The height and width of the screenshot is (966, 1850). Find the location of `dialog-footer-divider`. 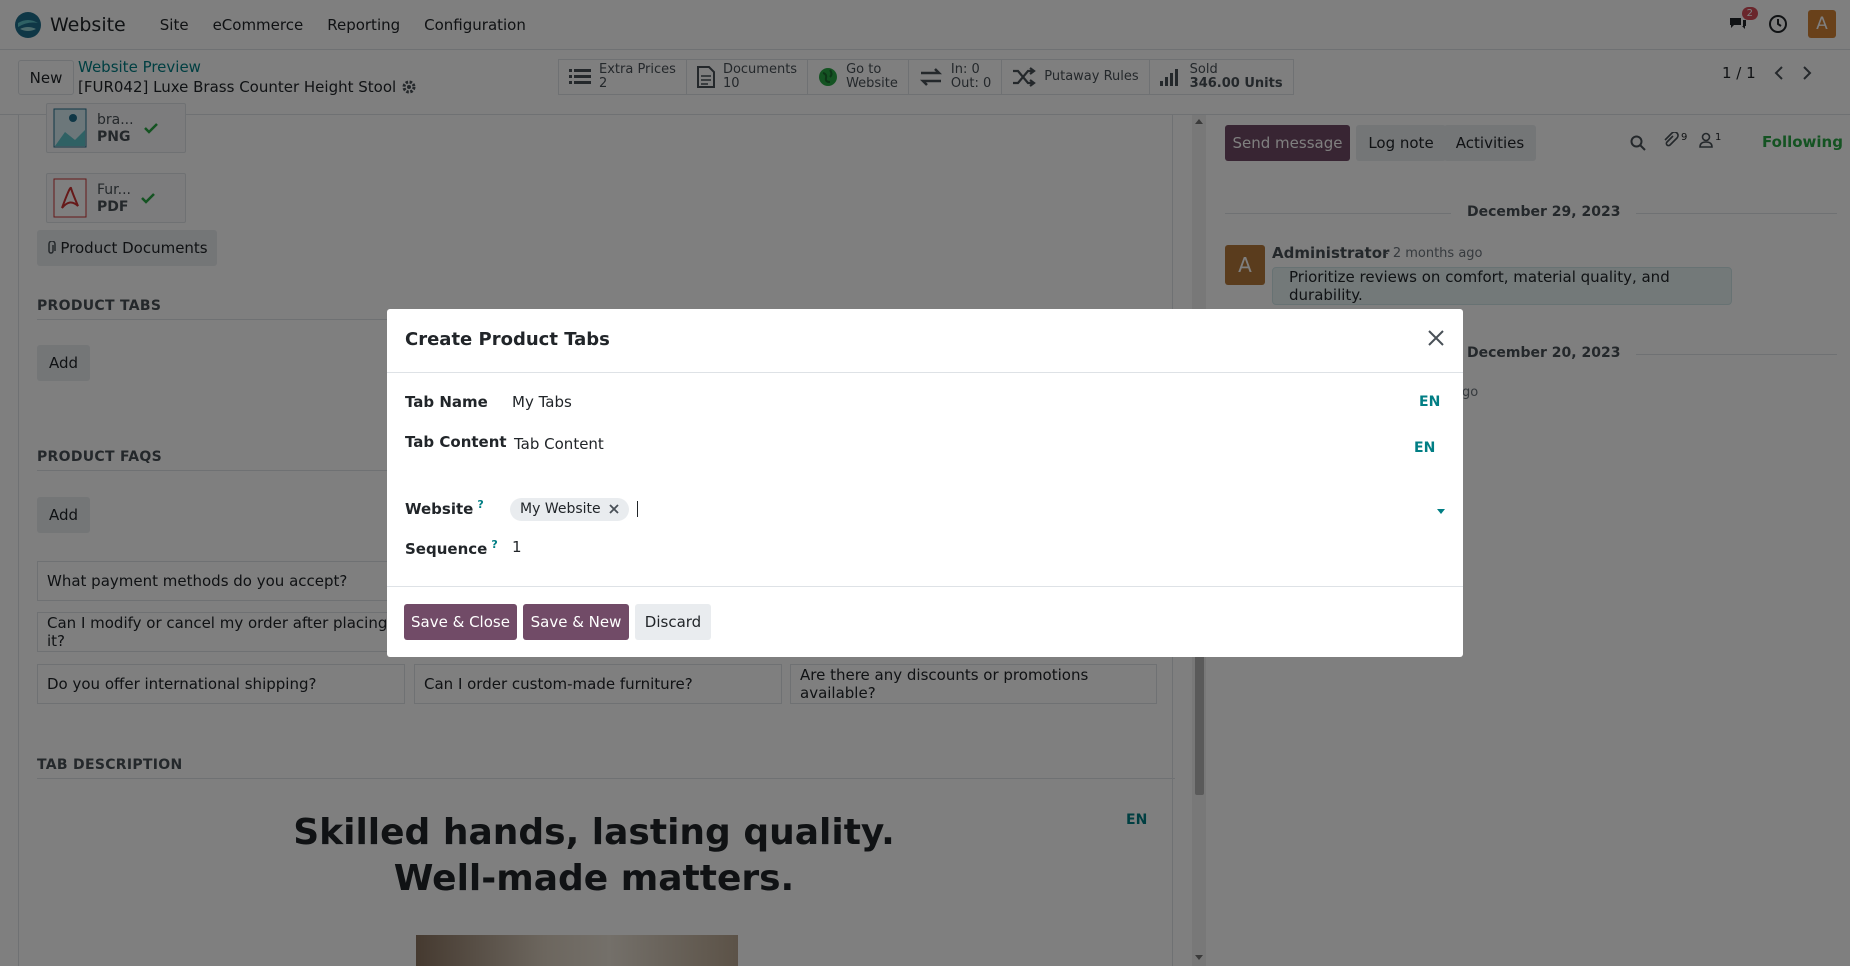

dialog-footer-divider is located at coordinates (925, 586).